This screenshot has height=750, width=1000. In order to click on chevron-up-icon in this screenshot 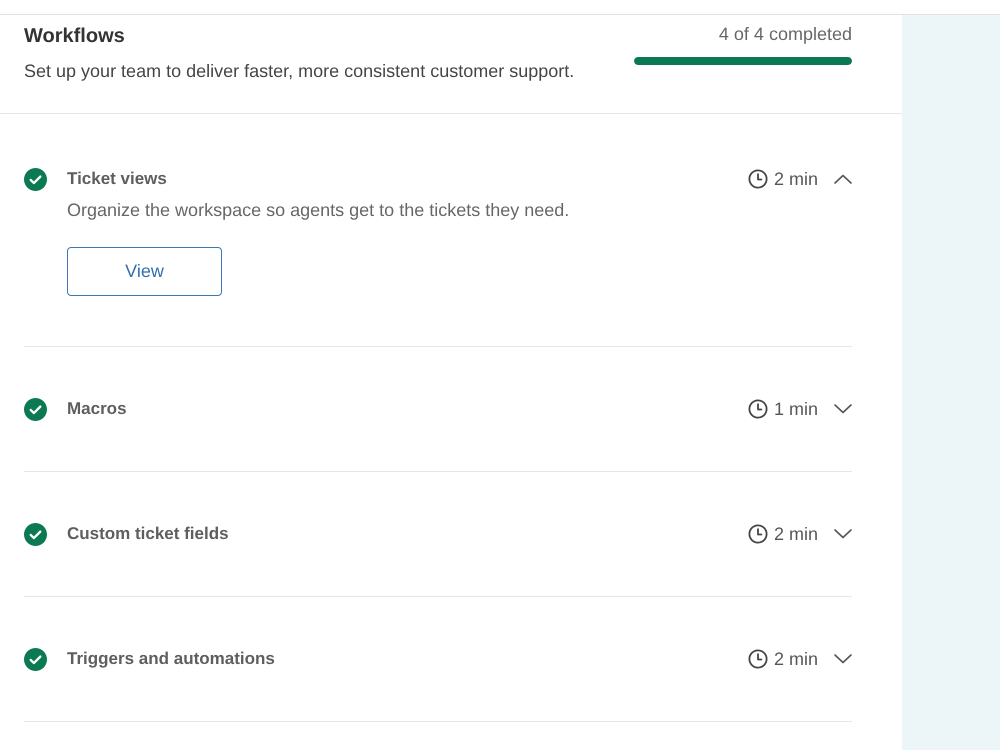, I will do `click(843, 179)`.